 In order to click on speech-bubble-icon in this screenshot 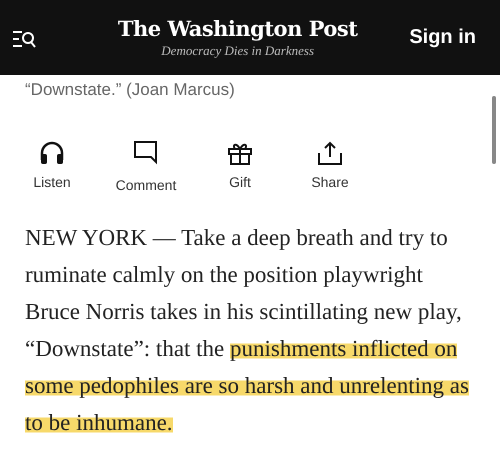, I will do `click(146, 153)`.